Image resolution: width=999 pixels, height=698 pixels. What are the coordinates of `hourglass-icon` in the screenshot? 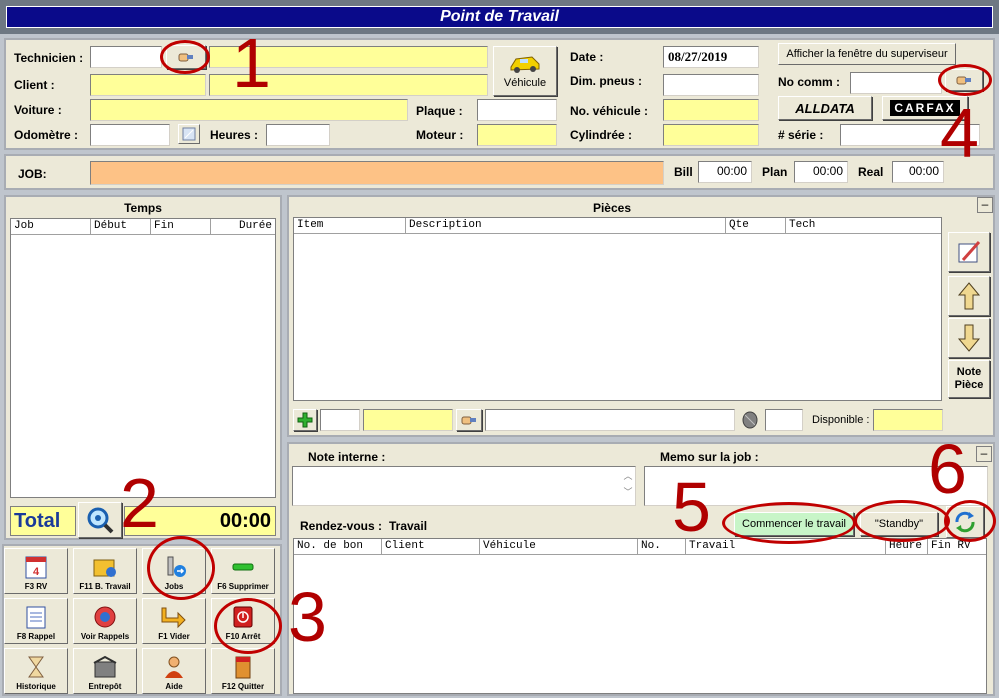 It's located at (36, 667).